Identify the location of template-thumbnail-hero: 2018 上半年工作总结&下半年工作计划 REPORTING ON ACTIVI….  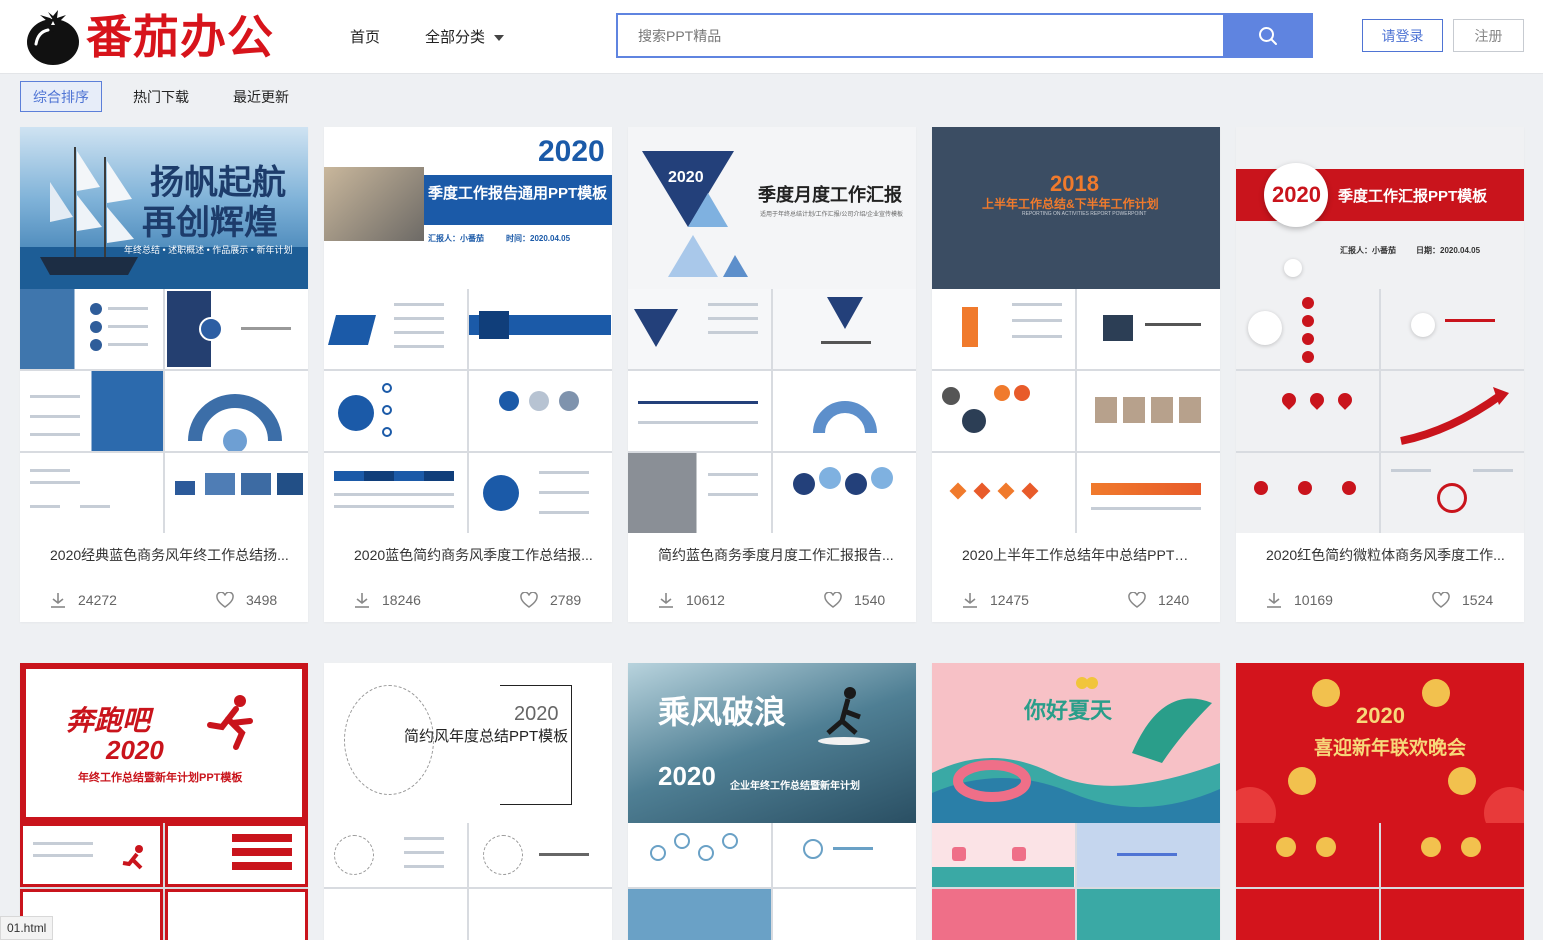
(1076, 208).